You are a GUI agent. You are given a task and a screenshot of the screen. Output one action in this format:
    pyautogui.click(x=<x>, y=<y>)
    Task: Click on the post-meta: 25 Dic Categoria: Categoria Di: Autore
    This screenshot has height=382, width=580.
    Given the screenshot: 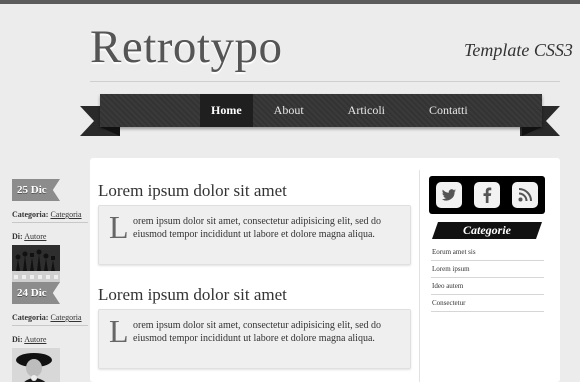 What is the action you would take?
    pyautogui.click(x=50, y=231)
    